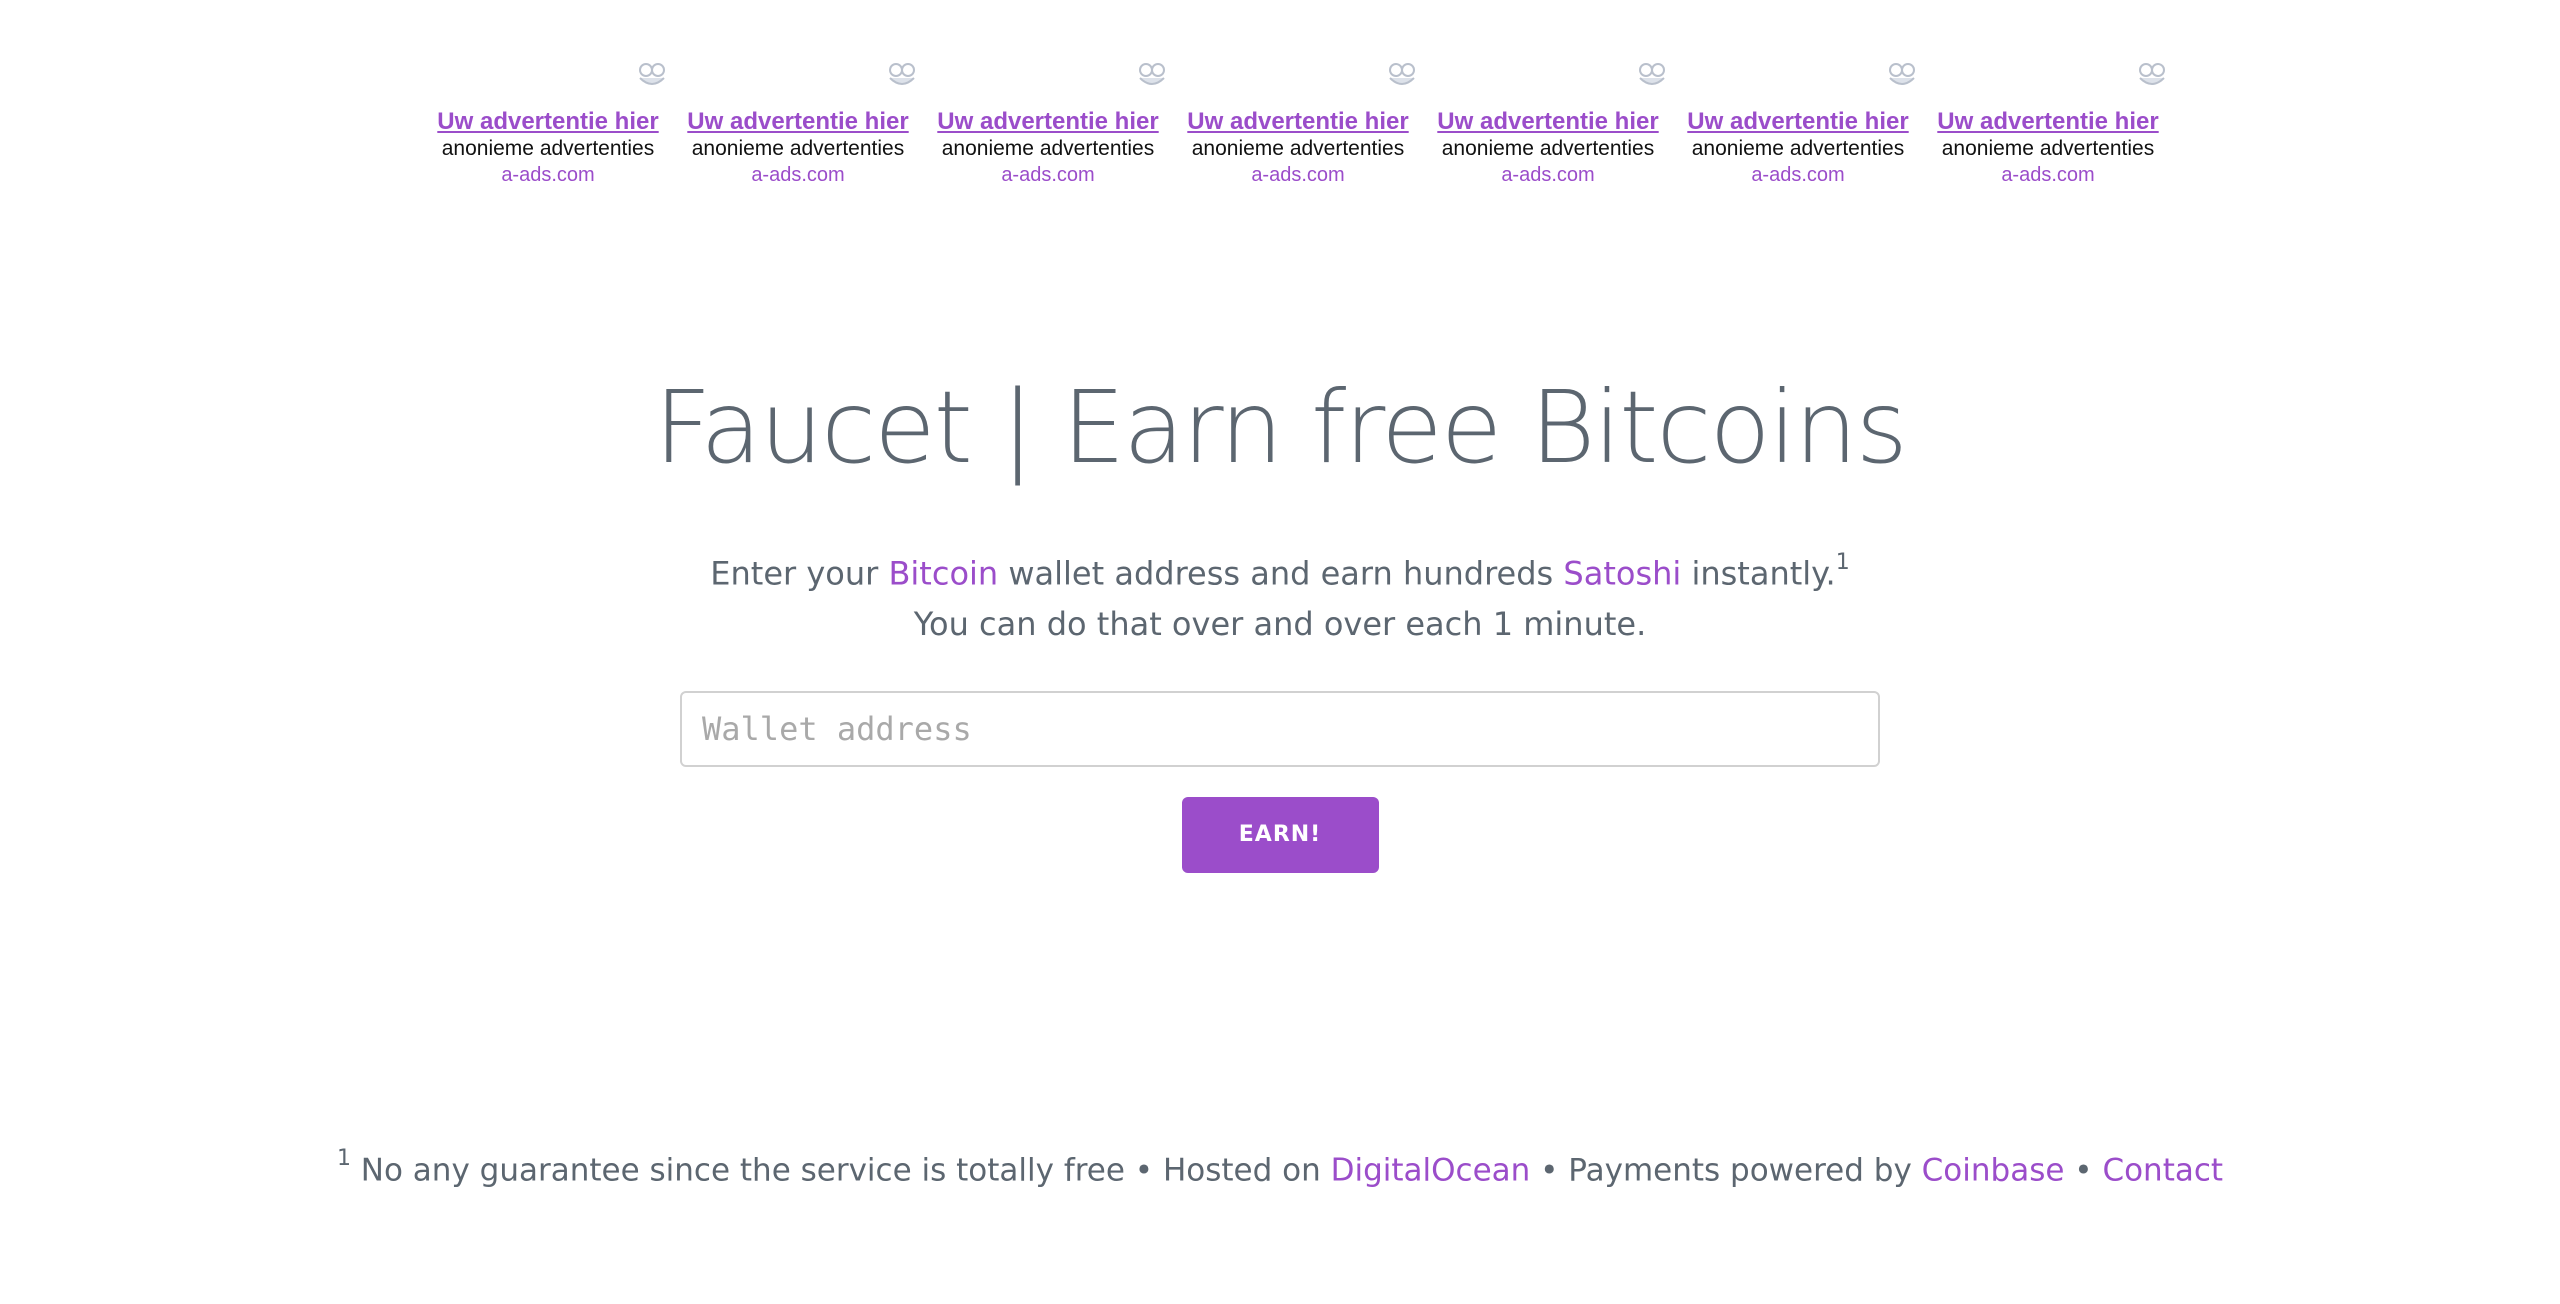  What do you see at coordinates (1280, 781) in the screenshot?
I see `faucet-form: EARN!` at bounding box center [1280, 781].